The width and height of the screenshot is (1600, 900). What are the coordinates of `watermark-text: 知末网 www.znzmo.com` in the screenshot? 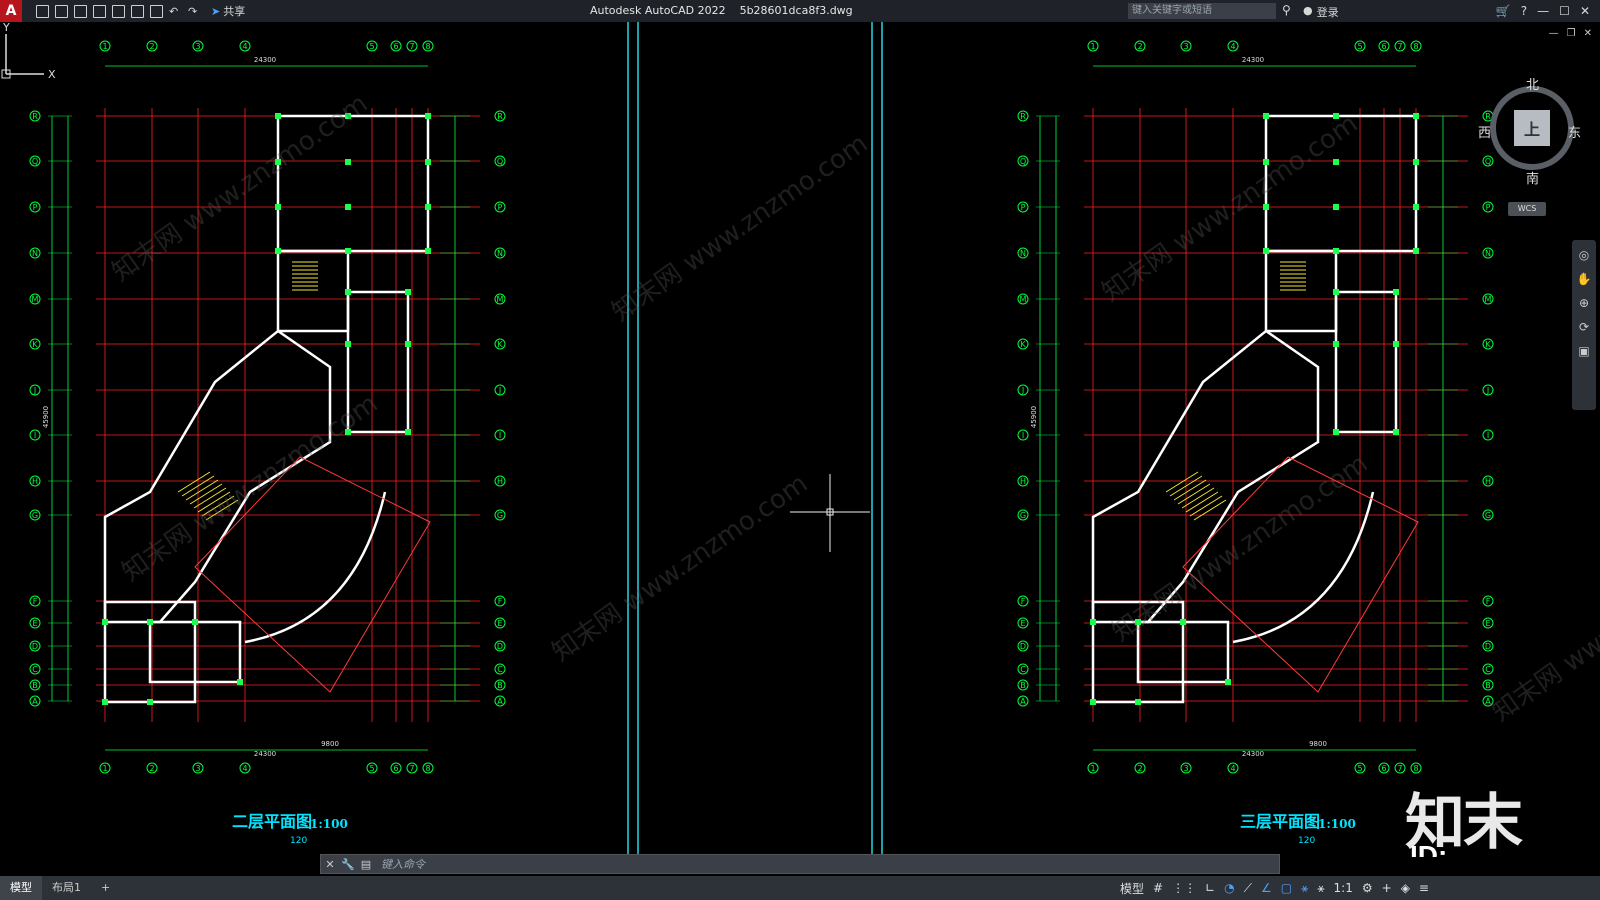 It's located at (680, 568).